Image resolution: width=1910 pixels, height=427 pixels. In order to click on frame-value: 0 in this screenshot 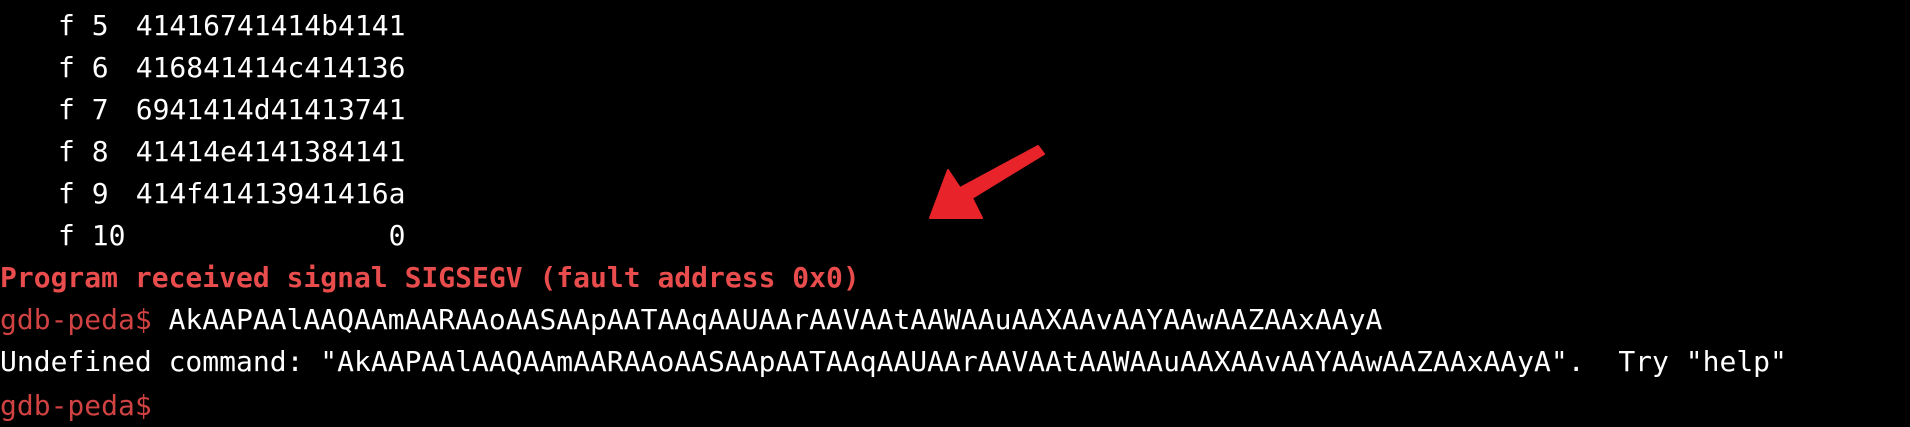, I will do `click(270, 235)`.